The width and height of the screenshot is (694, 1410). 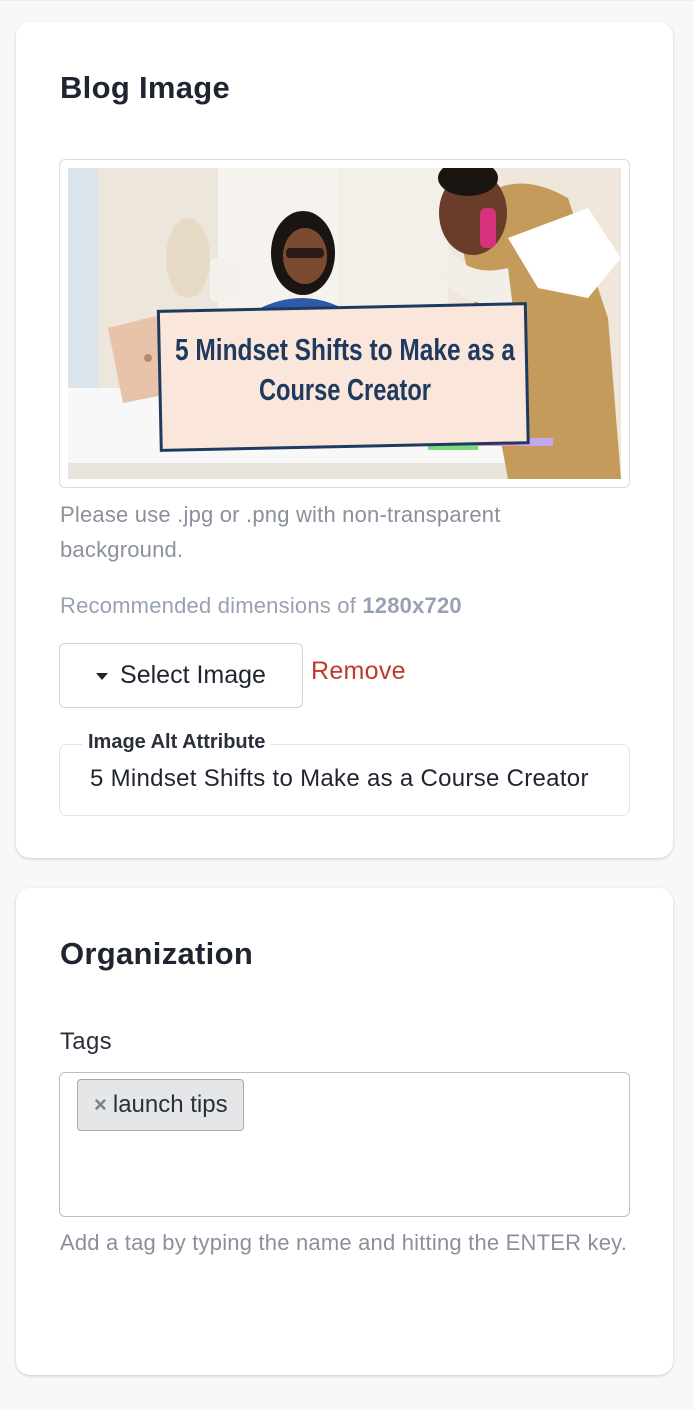 What do you see at coordinates (157, 953) in the screenshot?
I see `organization-title: Organization` at bounding box center [157, 953].